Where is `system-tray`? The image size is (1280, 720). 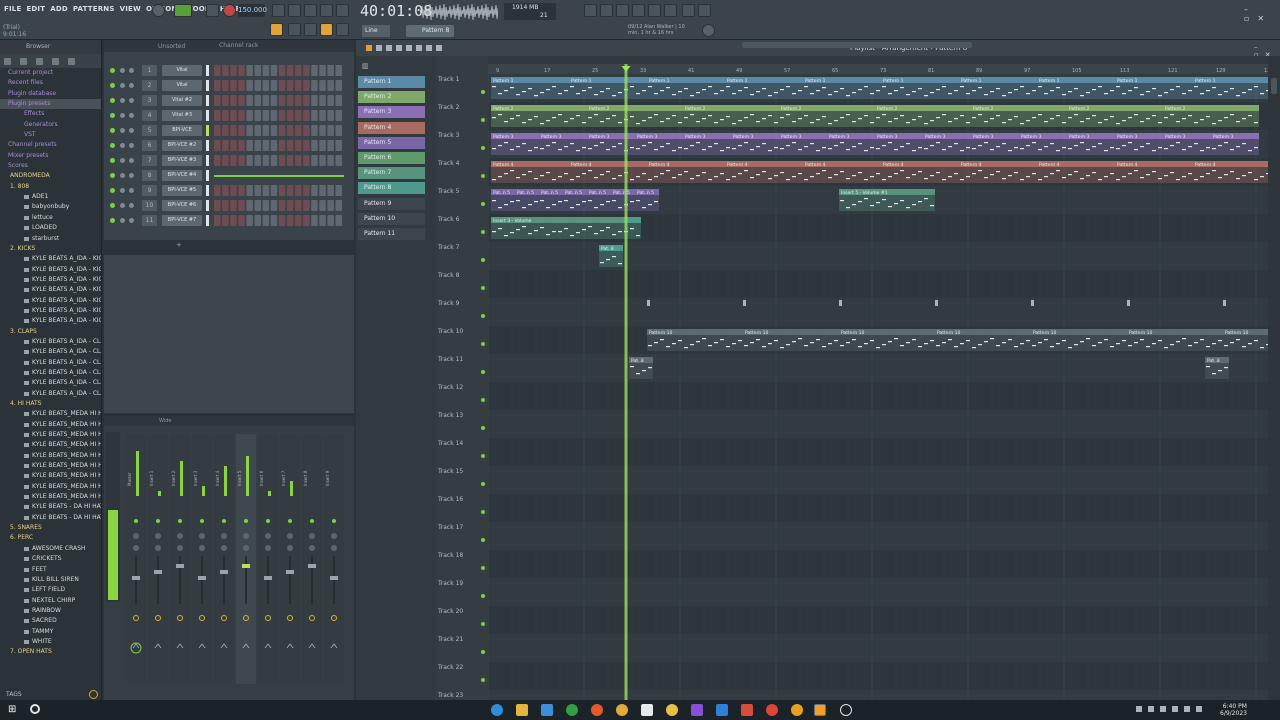
system-tray is located at coordinates (1171, 710).